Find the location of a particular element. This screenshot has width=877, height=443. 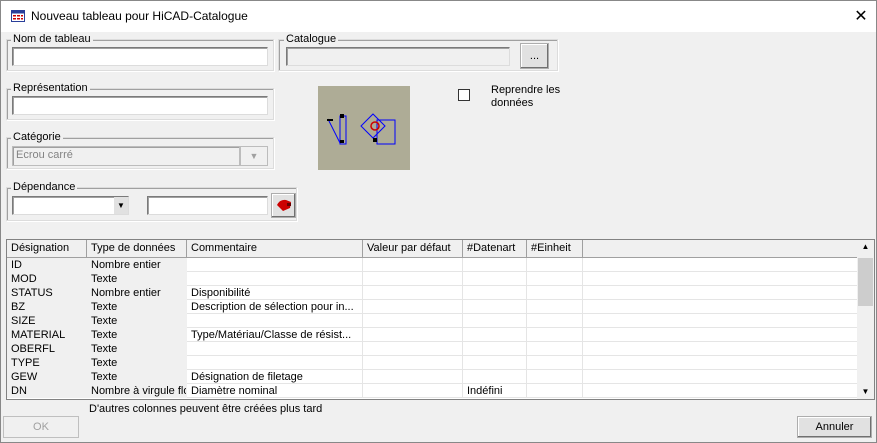

table-cell: Nombre à virgule flottante is located at coordinates (137, 391).